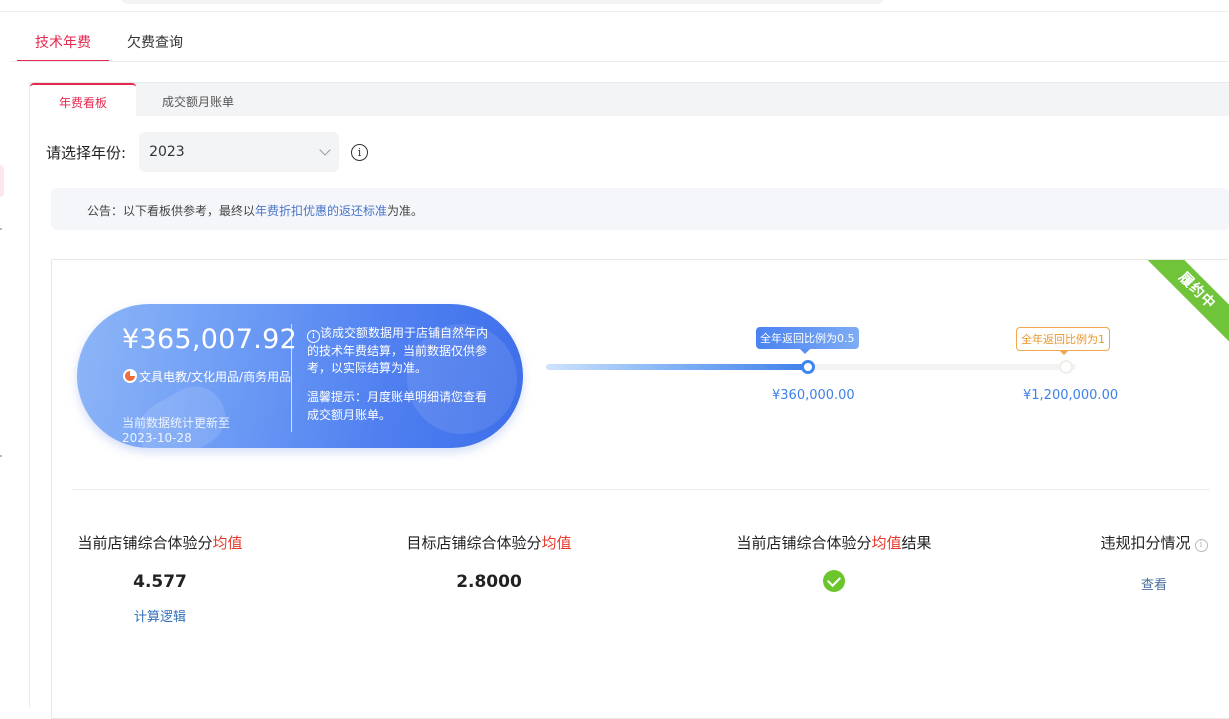 This screenshot has height=719, width=1229. I want to click on sidebar-active-indicator, so click(2, 181).